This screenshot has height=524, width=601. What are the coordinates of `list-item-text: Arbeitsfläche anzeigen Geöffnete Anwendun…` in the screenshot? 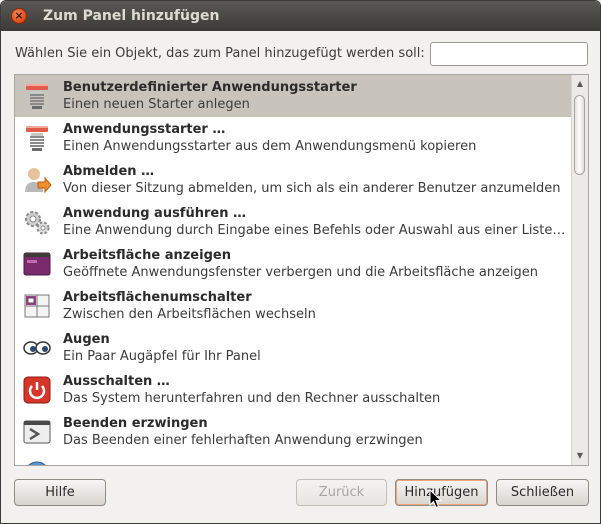 It's located at (315, 264).